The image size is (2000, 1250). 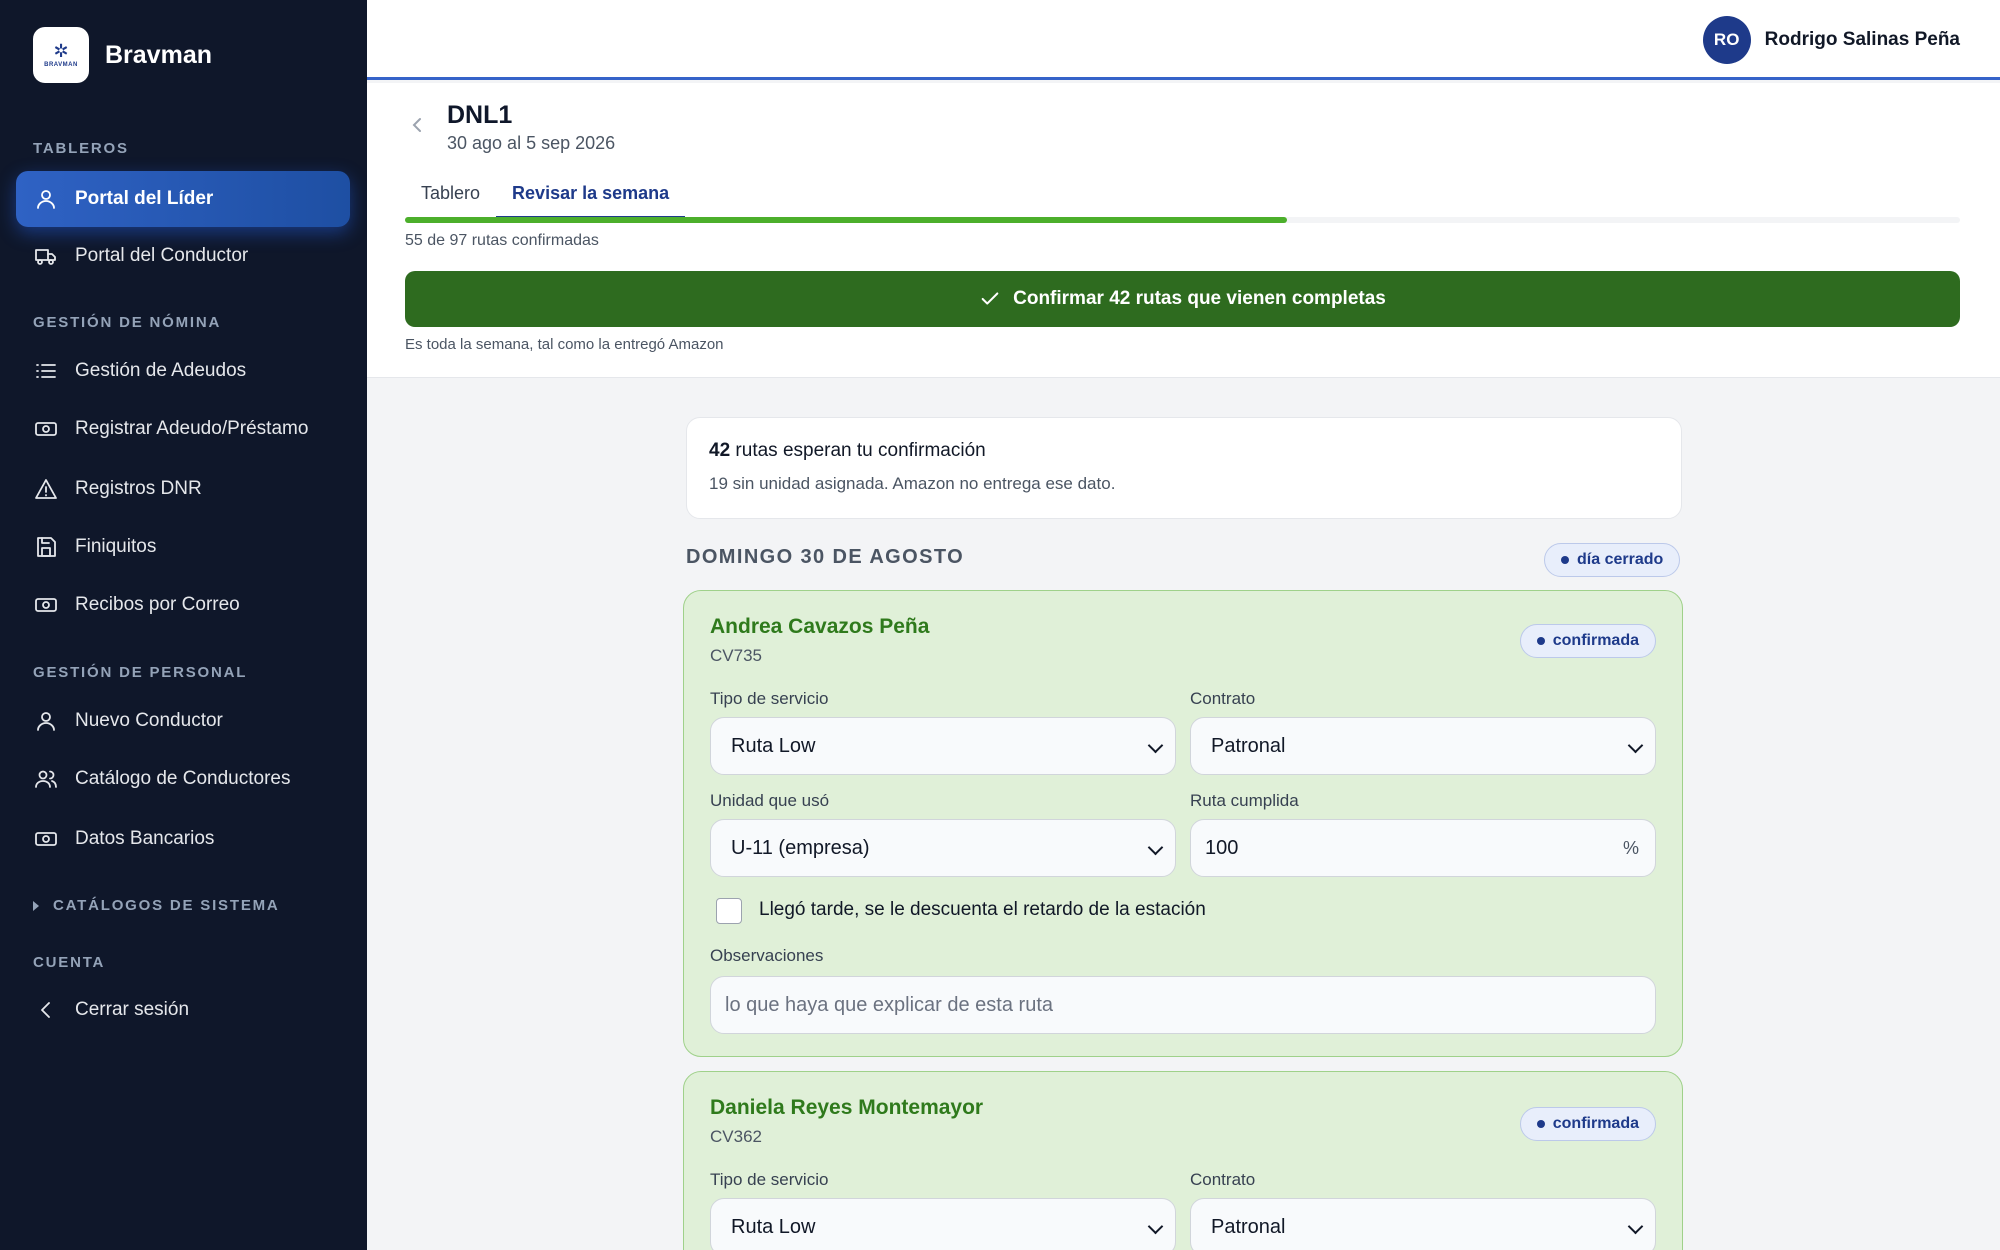 What do you see at coordinates (847, 1107) in the screenshot?
I see `driver-name: Daniela Reyes Montemayor` at bounding box center [847, 1107].